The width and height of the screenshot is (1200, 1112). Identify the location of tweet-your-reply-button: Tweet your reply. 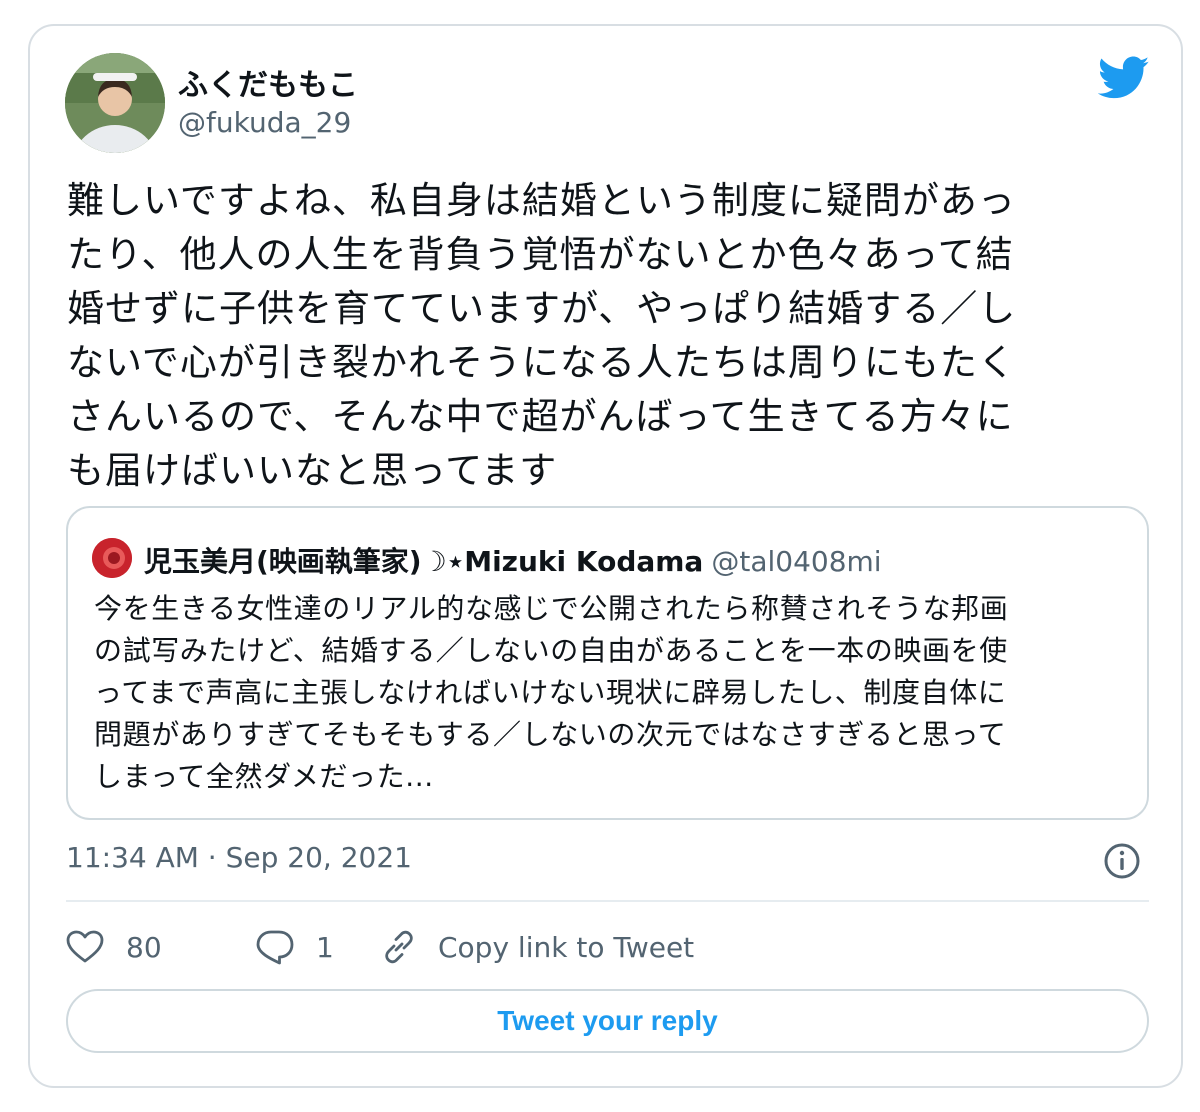
(607, 1021).